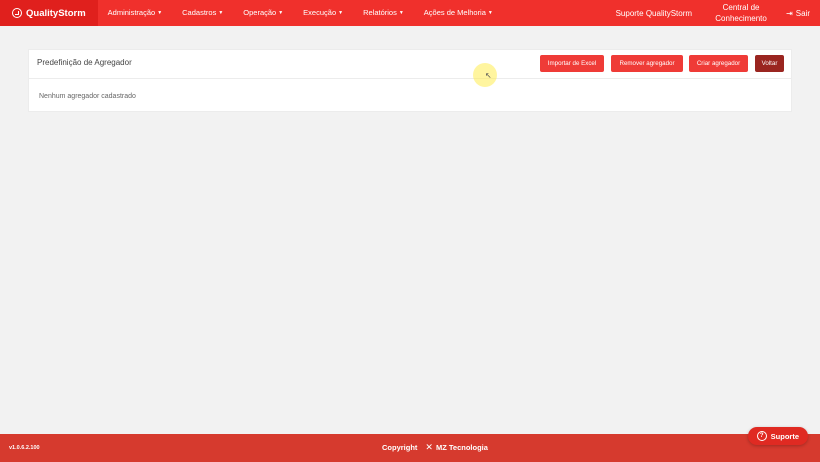  Describe the element at coordinates (383, 13) in the screenshot. I see `menu-relatorios: Relatórios ▼` at that location.